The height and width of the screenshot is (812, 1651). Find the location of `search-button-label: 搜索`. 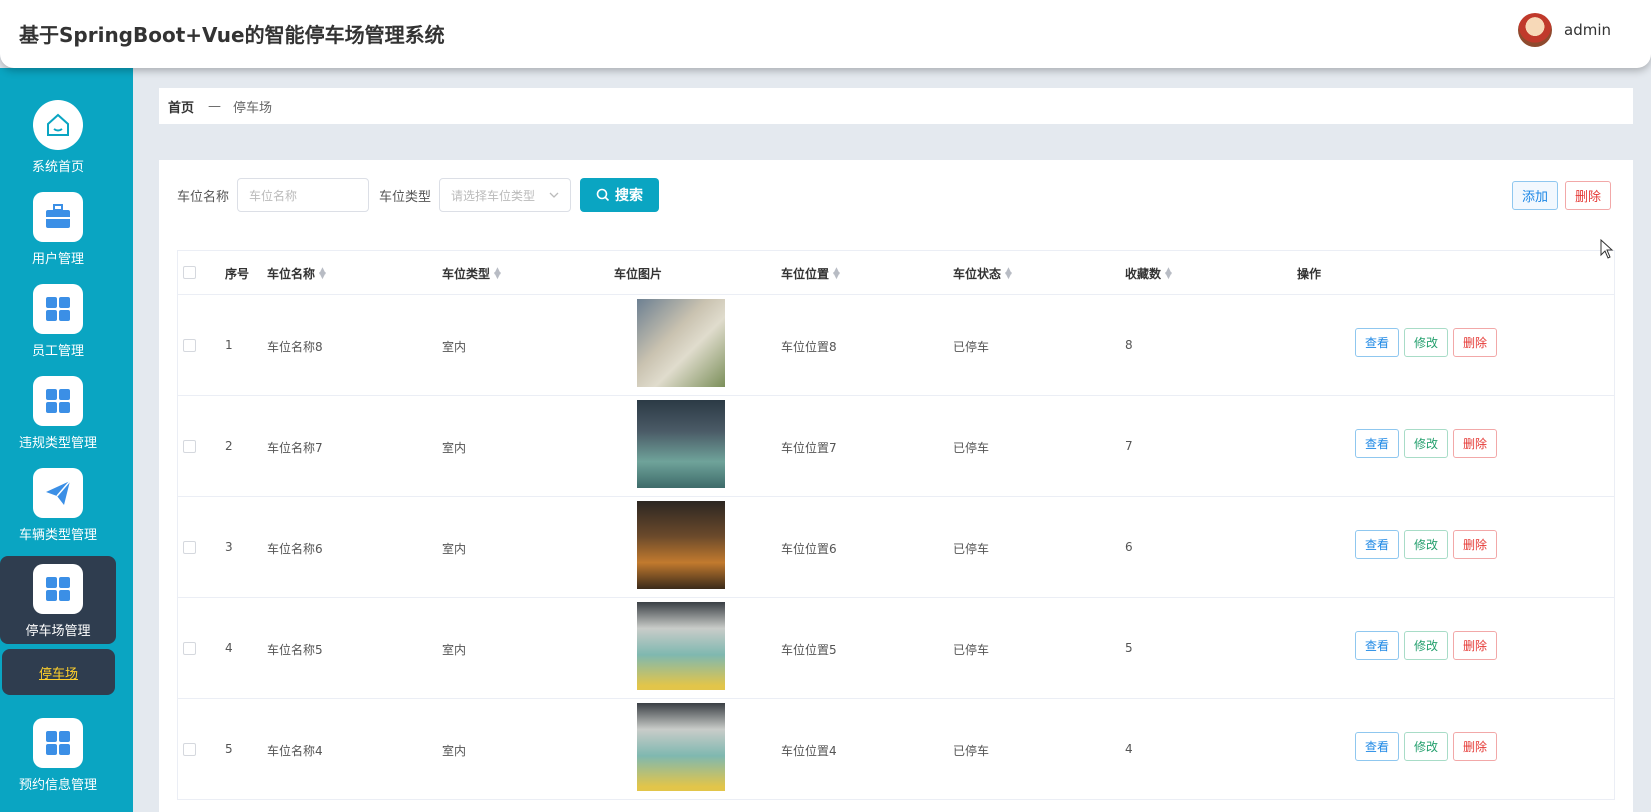

search-button-label: 搜索 is located at coordinates (629, 196).